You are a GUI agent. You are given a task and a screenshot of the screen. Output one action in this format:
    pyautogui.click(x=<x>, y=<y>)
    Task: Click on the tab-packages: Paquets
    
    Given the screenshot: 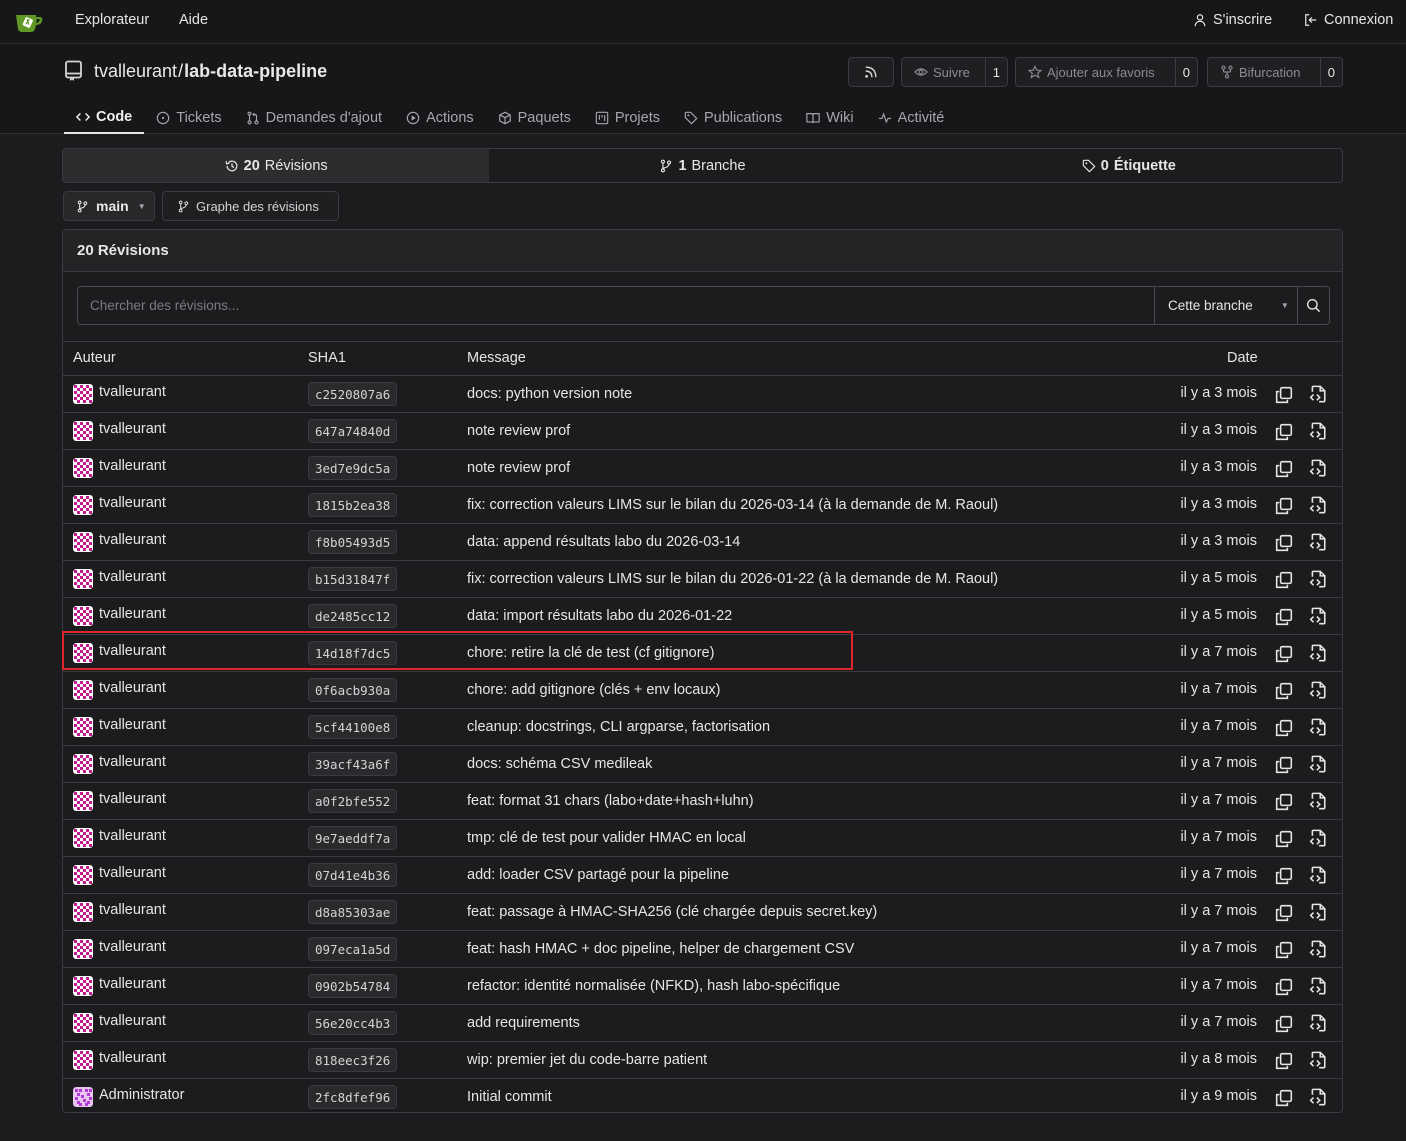 What is the action you would take?
    pyautogui.click(x=534, y=118)
    